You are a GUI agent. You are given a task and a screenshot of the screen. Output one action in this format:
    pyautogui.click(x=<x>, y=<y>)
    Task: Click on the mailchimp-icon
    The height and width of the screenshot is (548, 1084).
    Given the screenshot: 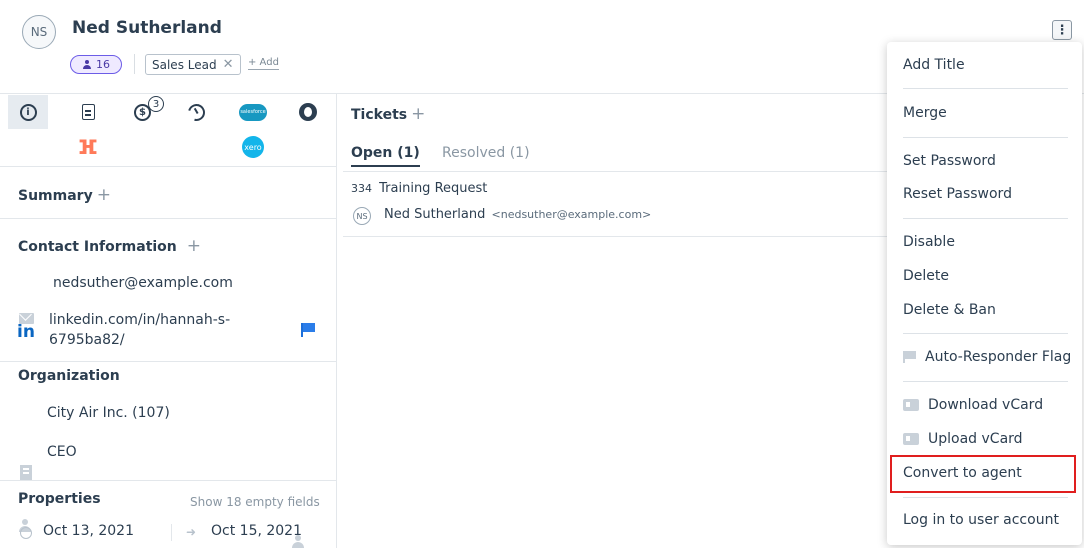 What is the action you would take?
    pyautogui.click(x=308, y=112)
    